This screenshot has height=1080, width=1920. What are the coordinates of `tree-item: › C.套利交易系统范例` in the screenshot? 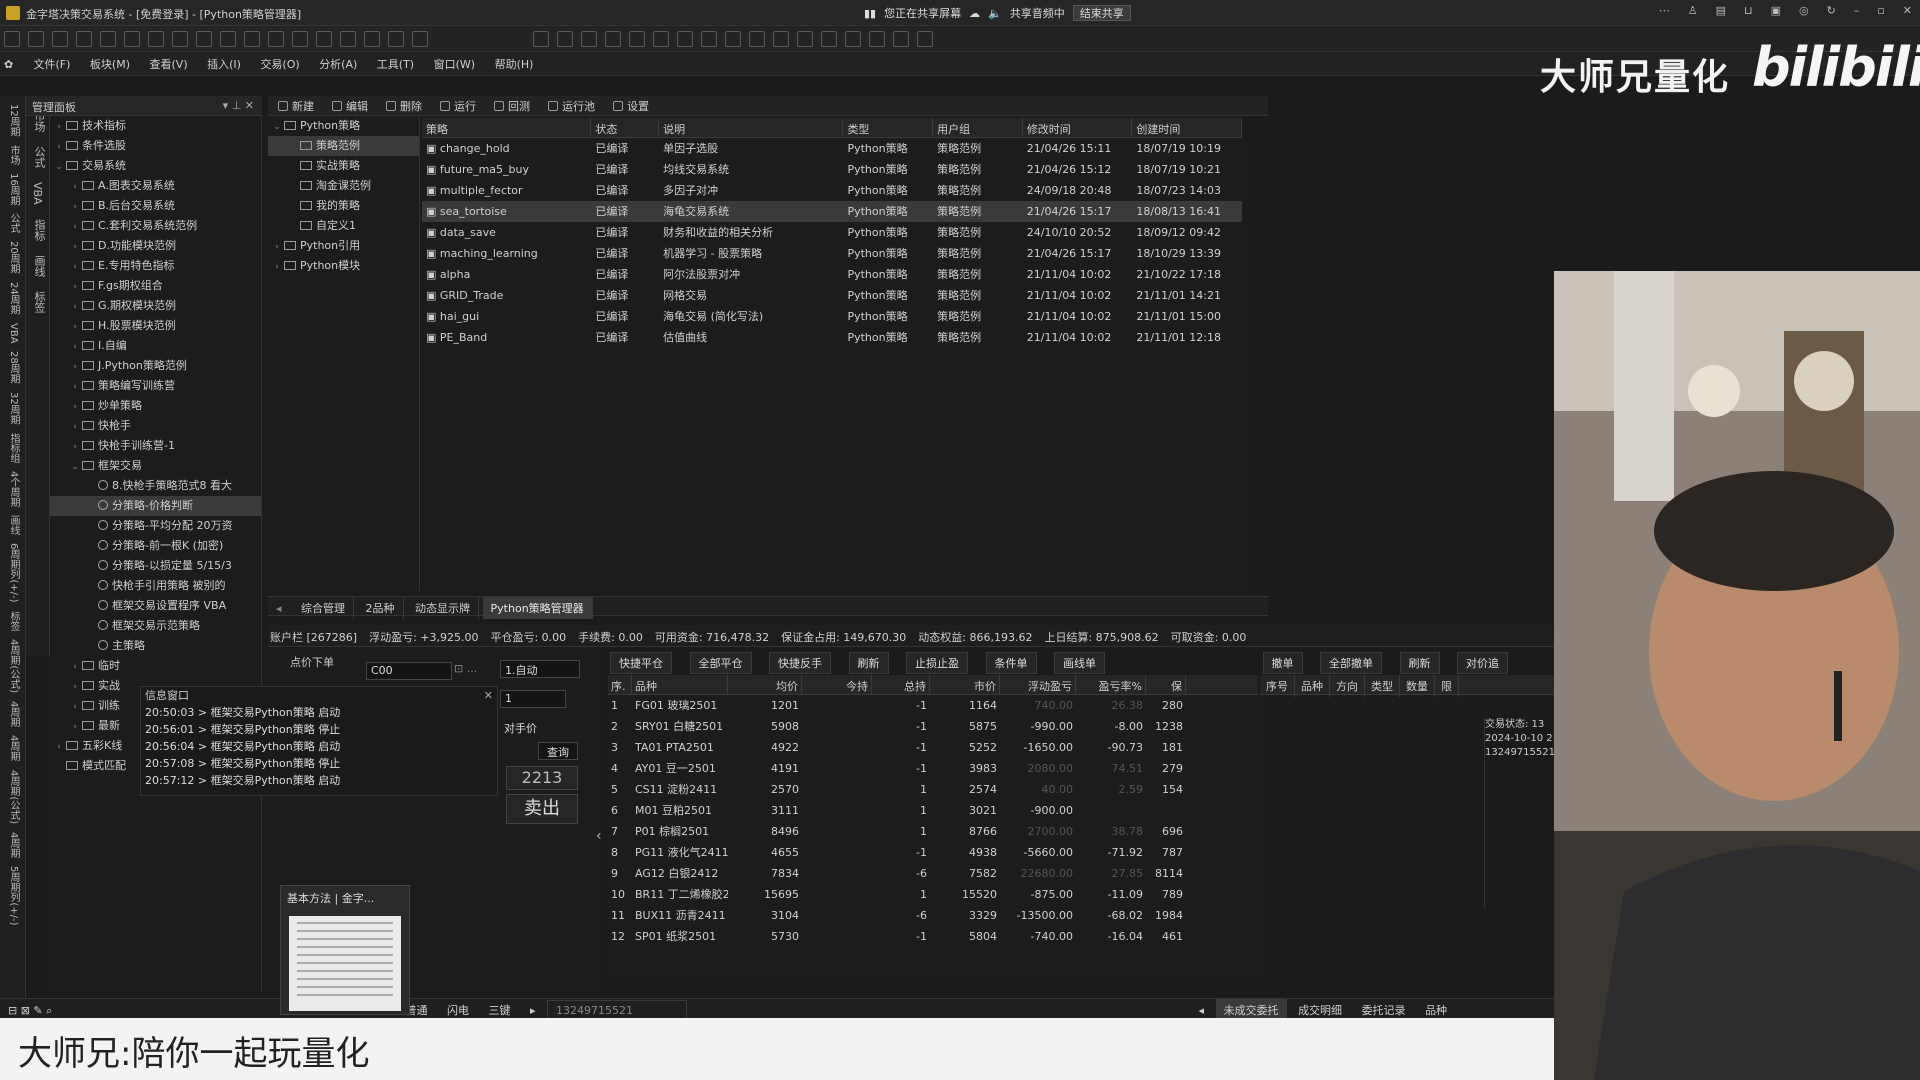 It's located at (155, 226).